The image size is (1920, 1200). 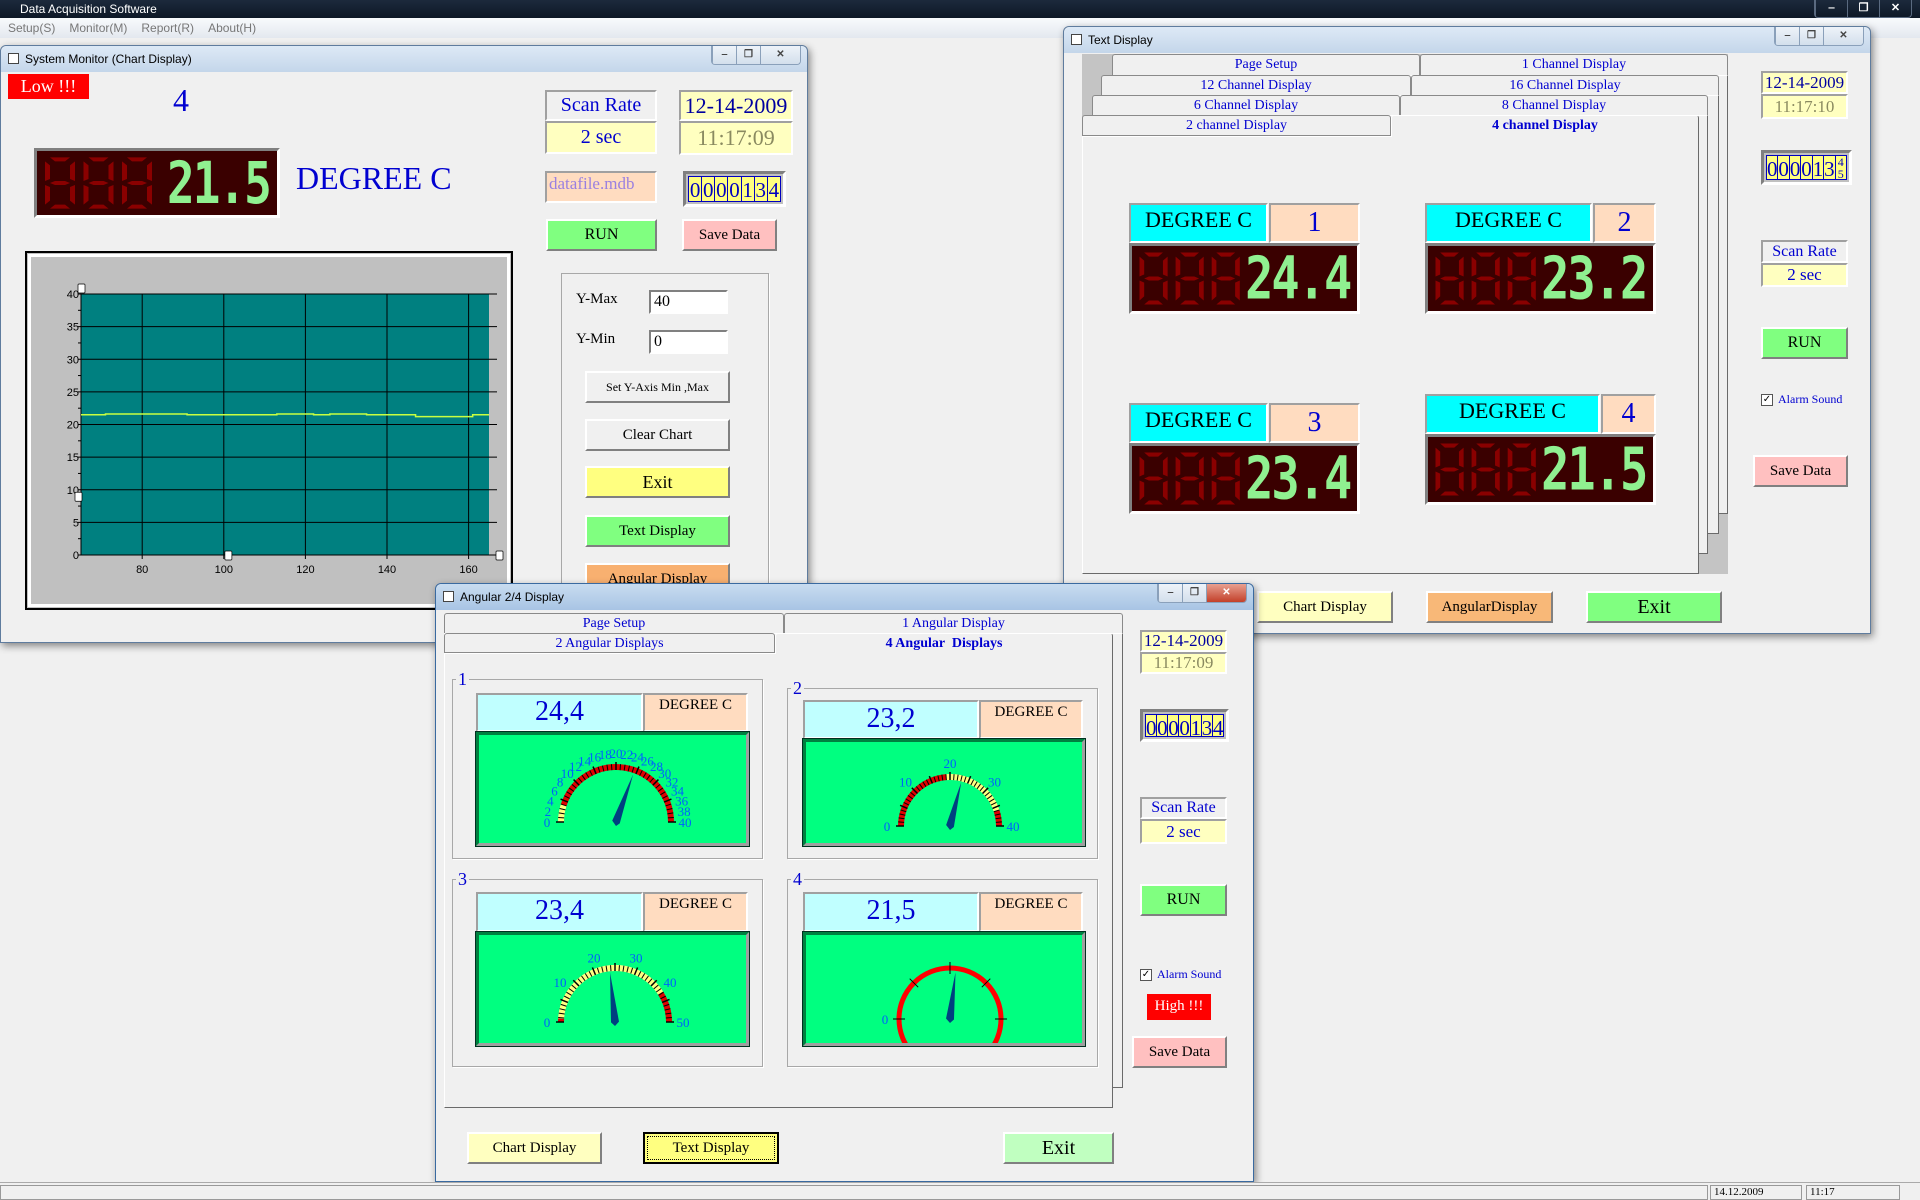 I want to click on window-controls: ‒ ❐ ✕, so click(x=1202, y=593).